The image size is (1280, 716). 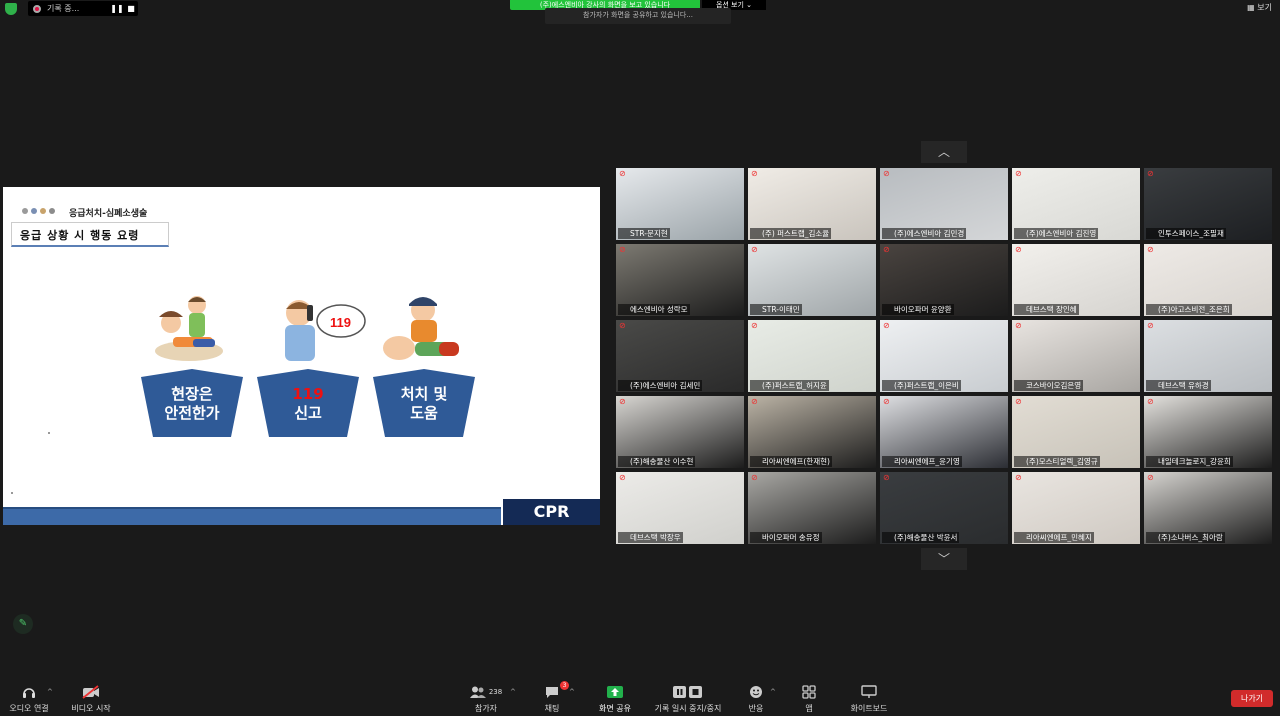 What do you see at coordinates (117, 8) in the screenshot?
I see `pause-recording-icon: ❚❚` at bounding box center [117, 8].